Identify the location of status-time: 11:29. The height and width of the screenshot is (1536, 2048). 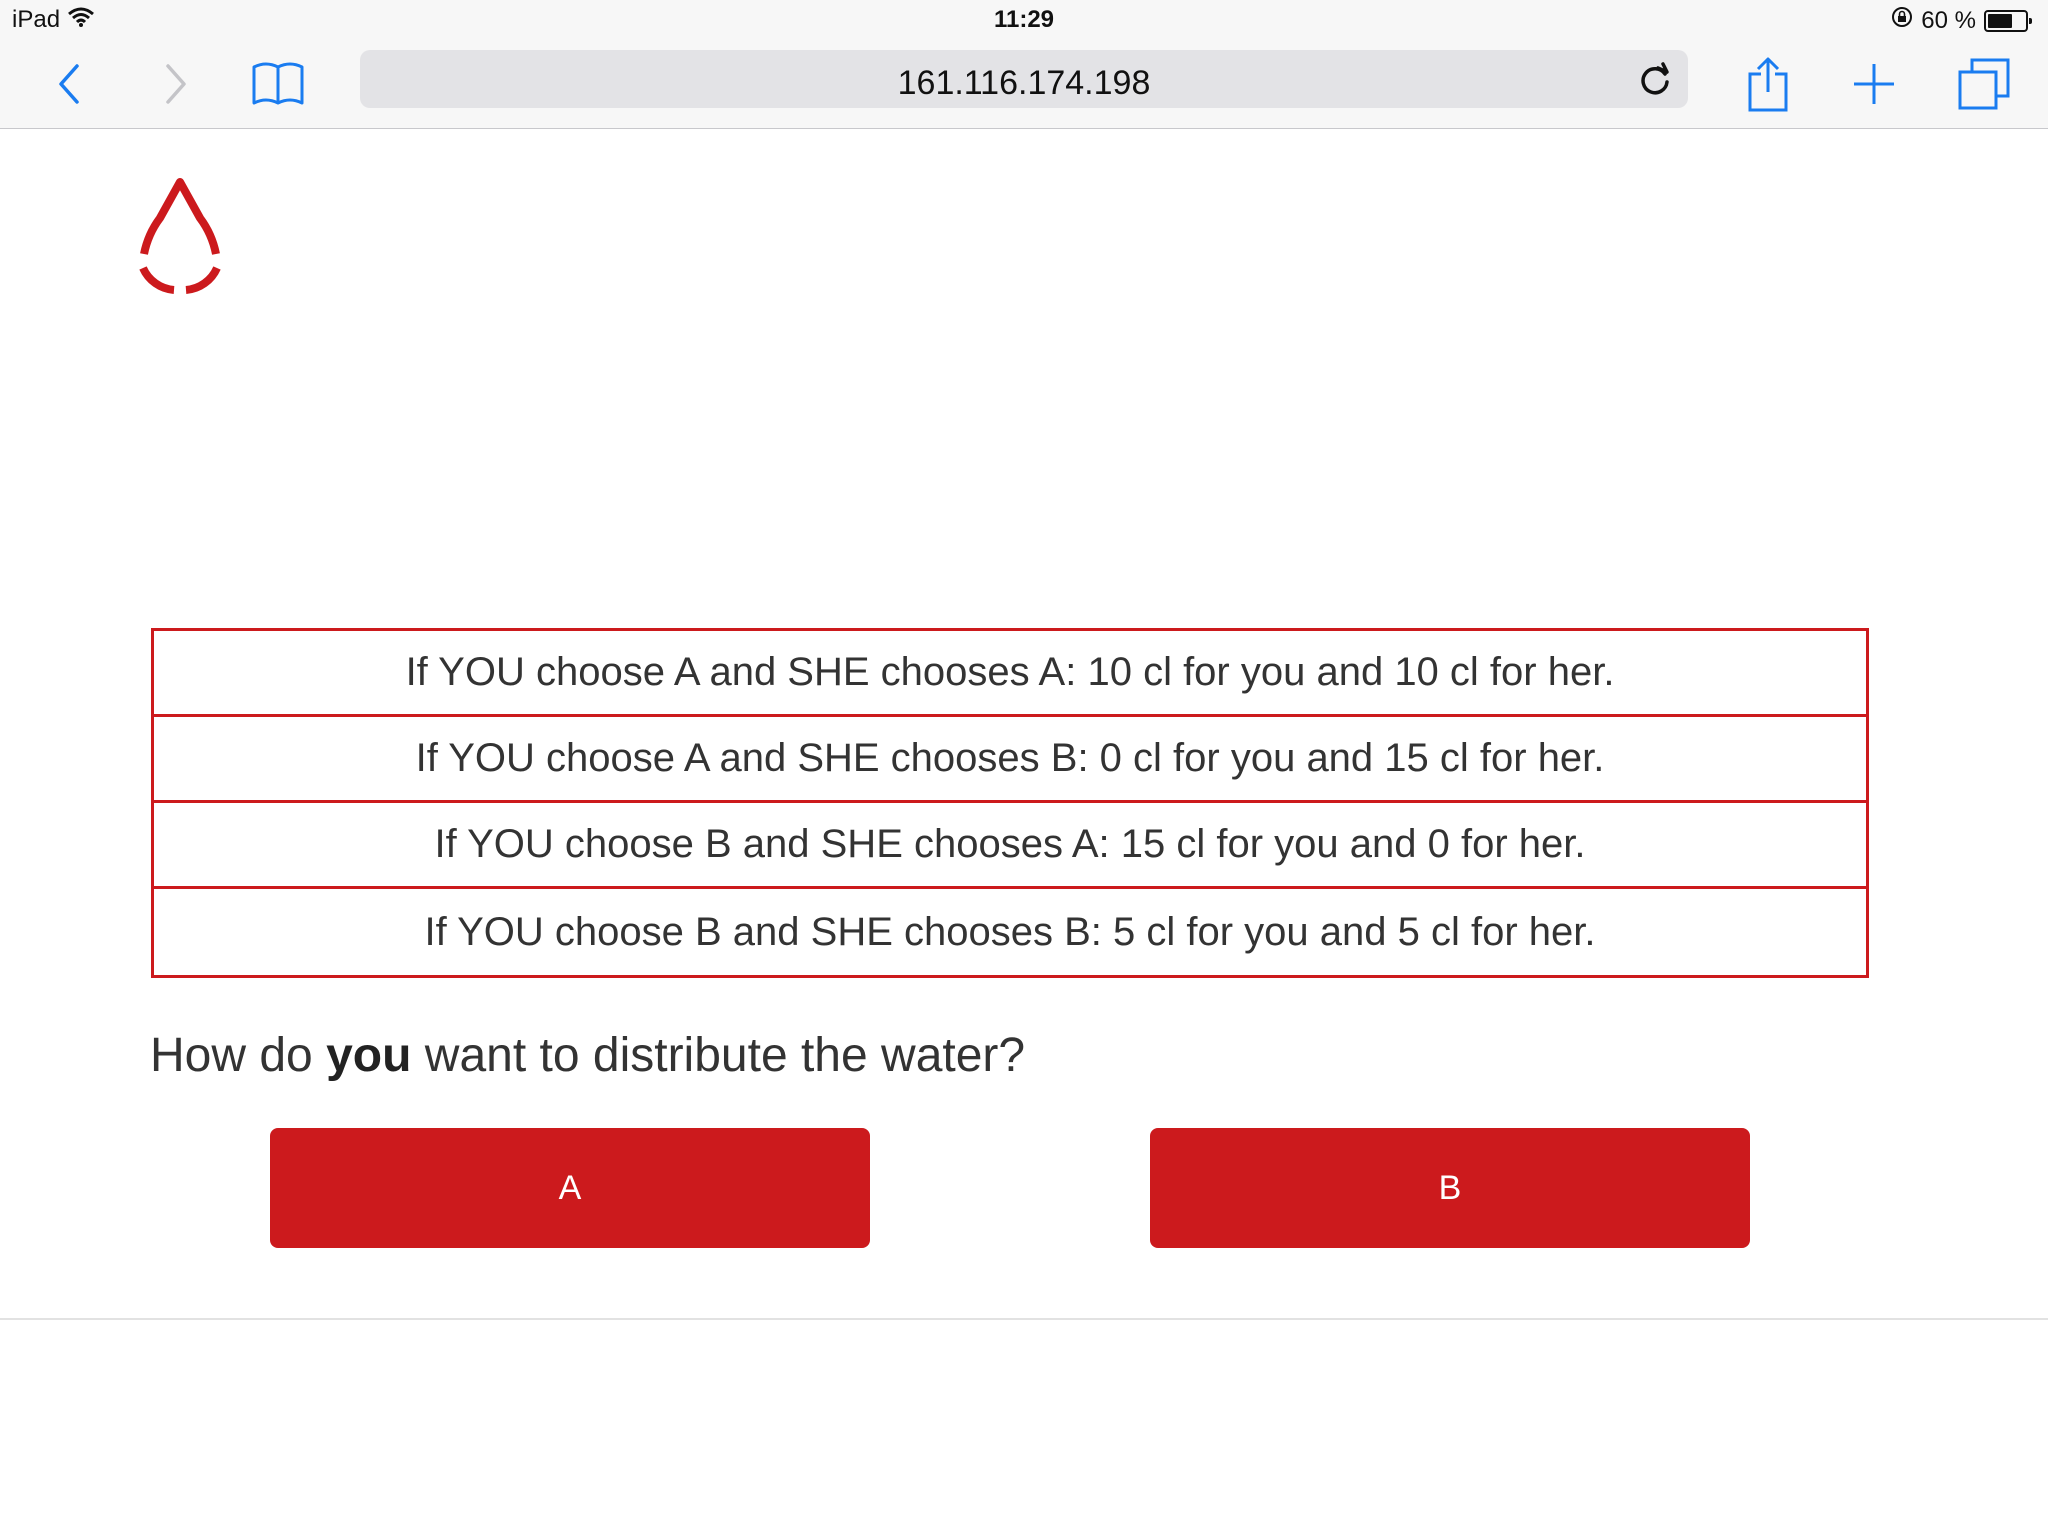
(1024, 19).